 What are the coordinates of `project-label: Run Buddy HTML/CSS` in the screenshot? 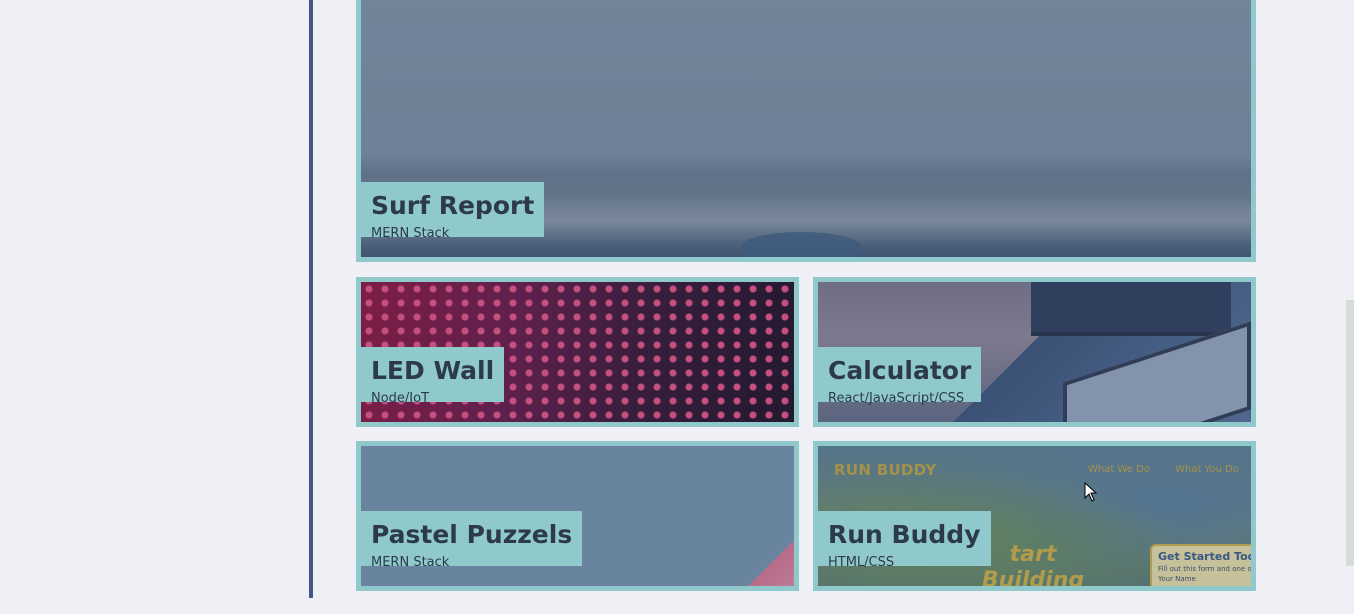 It's located at (904, 540).